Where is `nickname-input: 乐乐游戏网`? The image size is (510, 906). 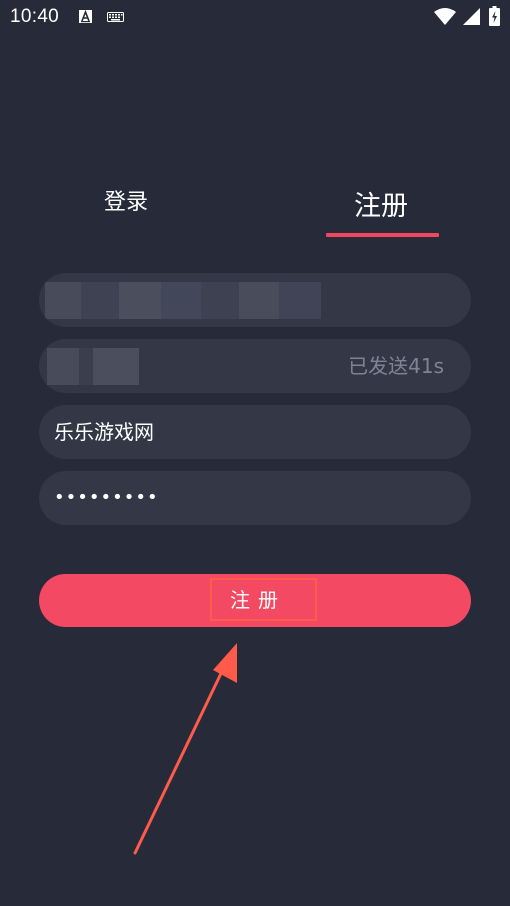 nickname-input: 乐乐游戏网 is located at coordinates (255, 432).